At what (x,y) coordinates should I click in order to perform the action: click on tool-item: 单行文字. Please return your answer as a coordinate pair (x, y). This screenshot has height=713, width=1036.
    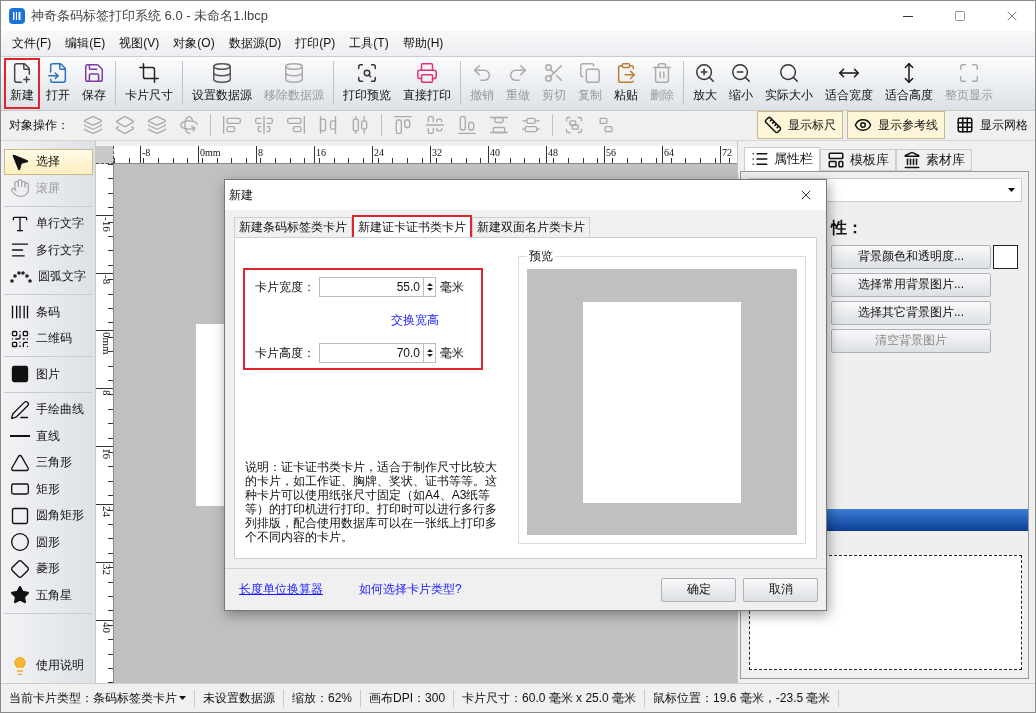
    Looking at the image, I should click on (48, 224).